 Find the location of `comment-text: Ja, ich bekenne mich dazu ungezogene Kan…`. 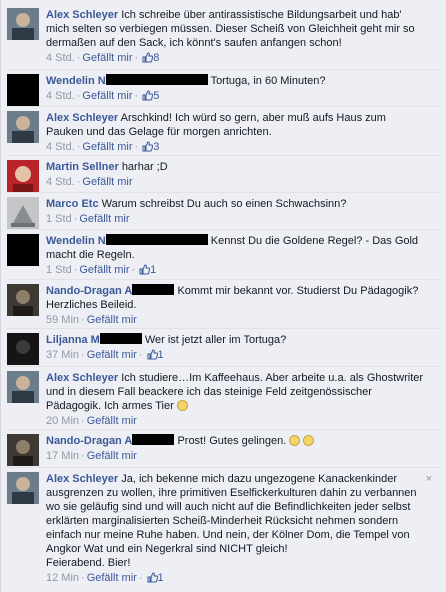

comment-text: Ja, ich bekenne mich dazu ungezogene Kan… is located at coordinates (231, 514).